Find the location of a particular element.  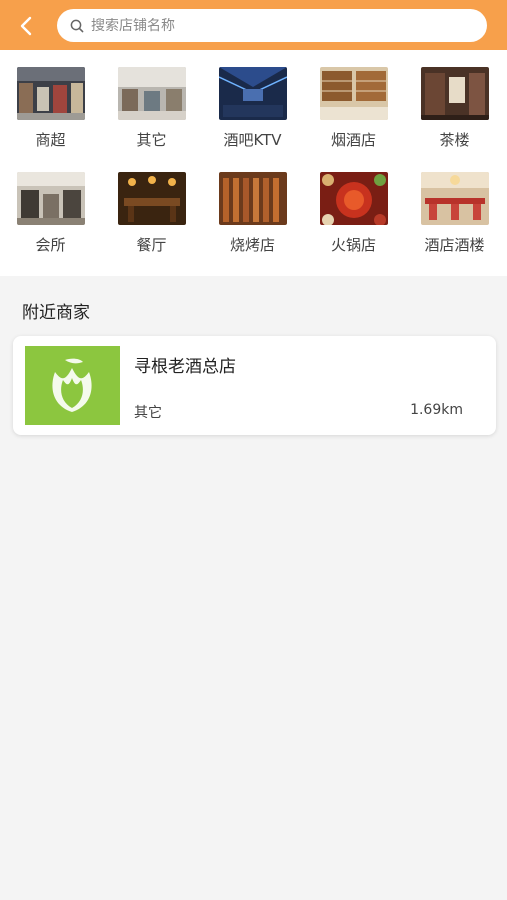

tobacco-liquor-image is located at coordinates (353, 93).